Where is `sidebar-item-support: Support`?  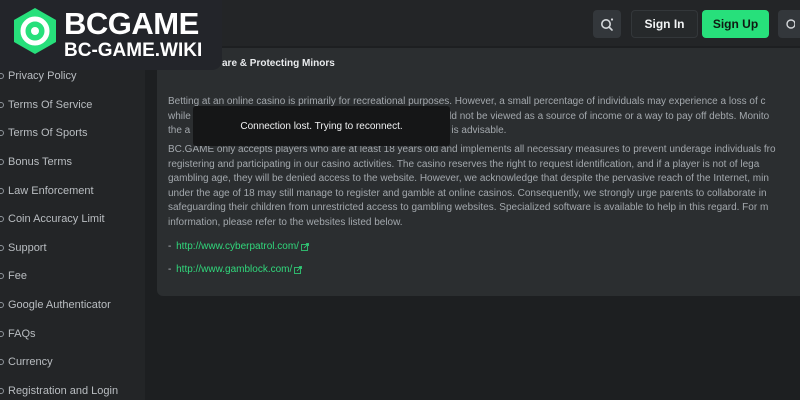 sidebar-item-support: Support is located at coordinates (72, 248).